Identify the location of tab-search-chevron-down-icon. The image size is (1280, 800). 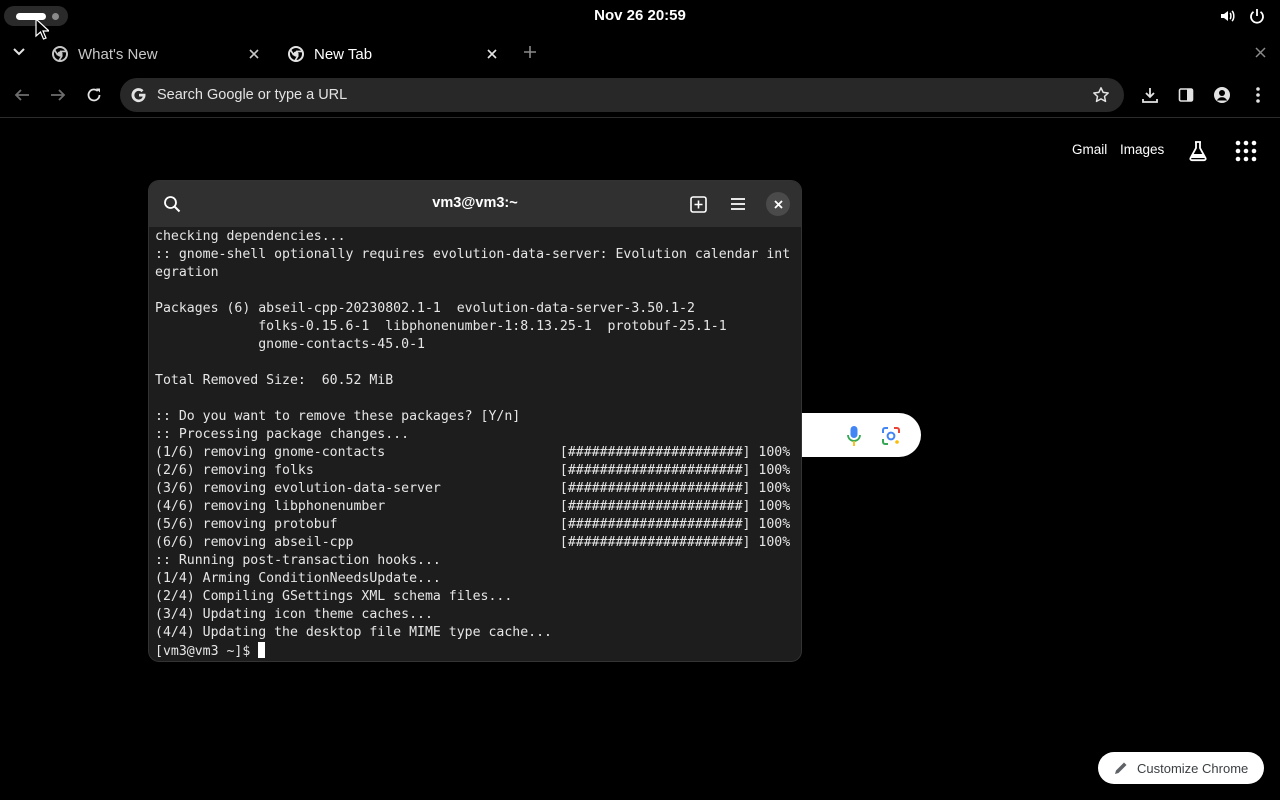
(19, 52).